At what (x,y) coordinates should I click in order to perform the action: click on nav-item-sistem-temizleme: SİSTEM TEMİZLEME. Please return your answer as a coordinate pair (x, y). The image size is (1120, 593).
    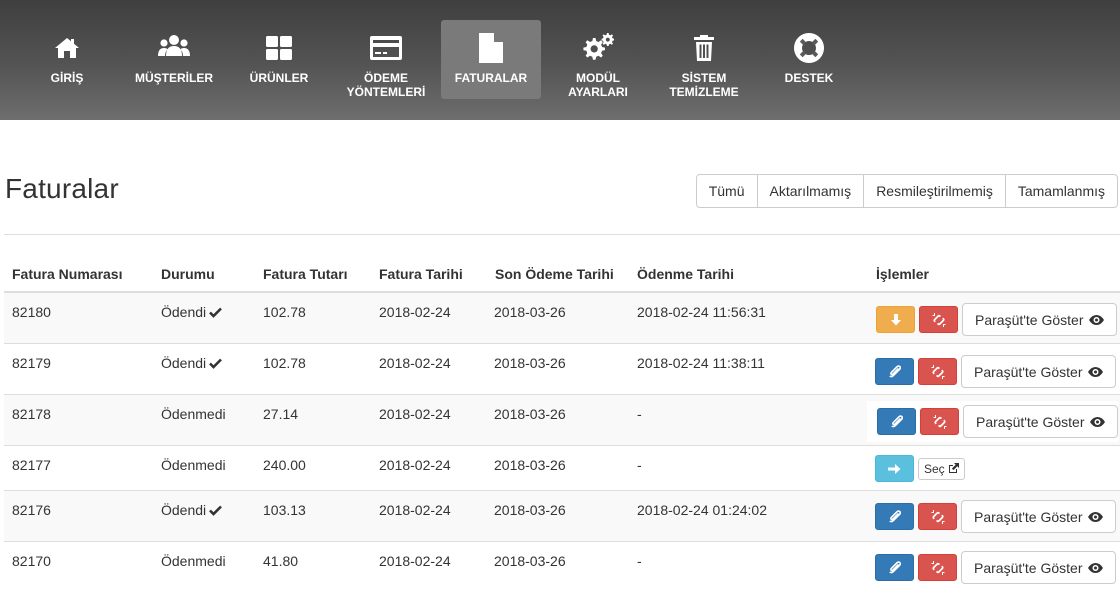
    Looking at the image, I should click on (704, 59).